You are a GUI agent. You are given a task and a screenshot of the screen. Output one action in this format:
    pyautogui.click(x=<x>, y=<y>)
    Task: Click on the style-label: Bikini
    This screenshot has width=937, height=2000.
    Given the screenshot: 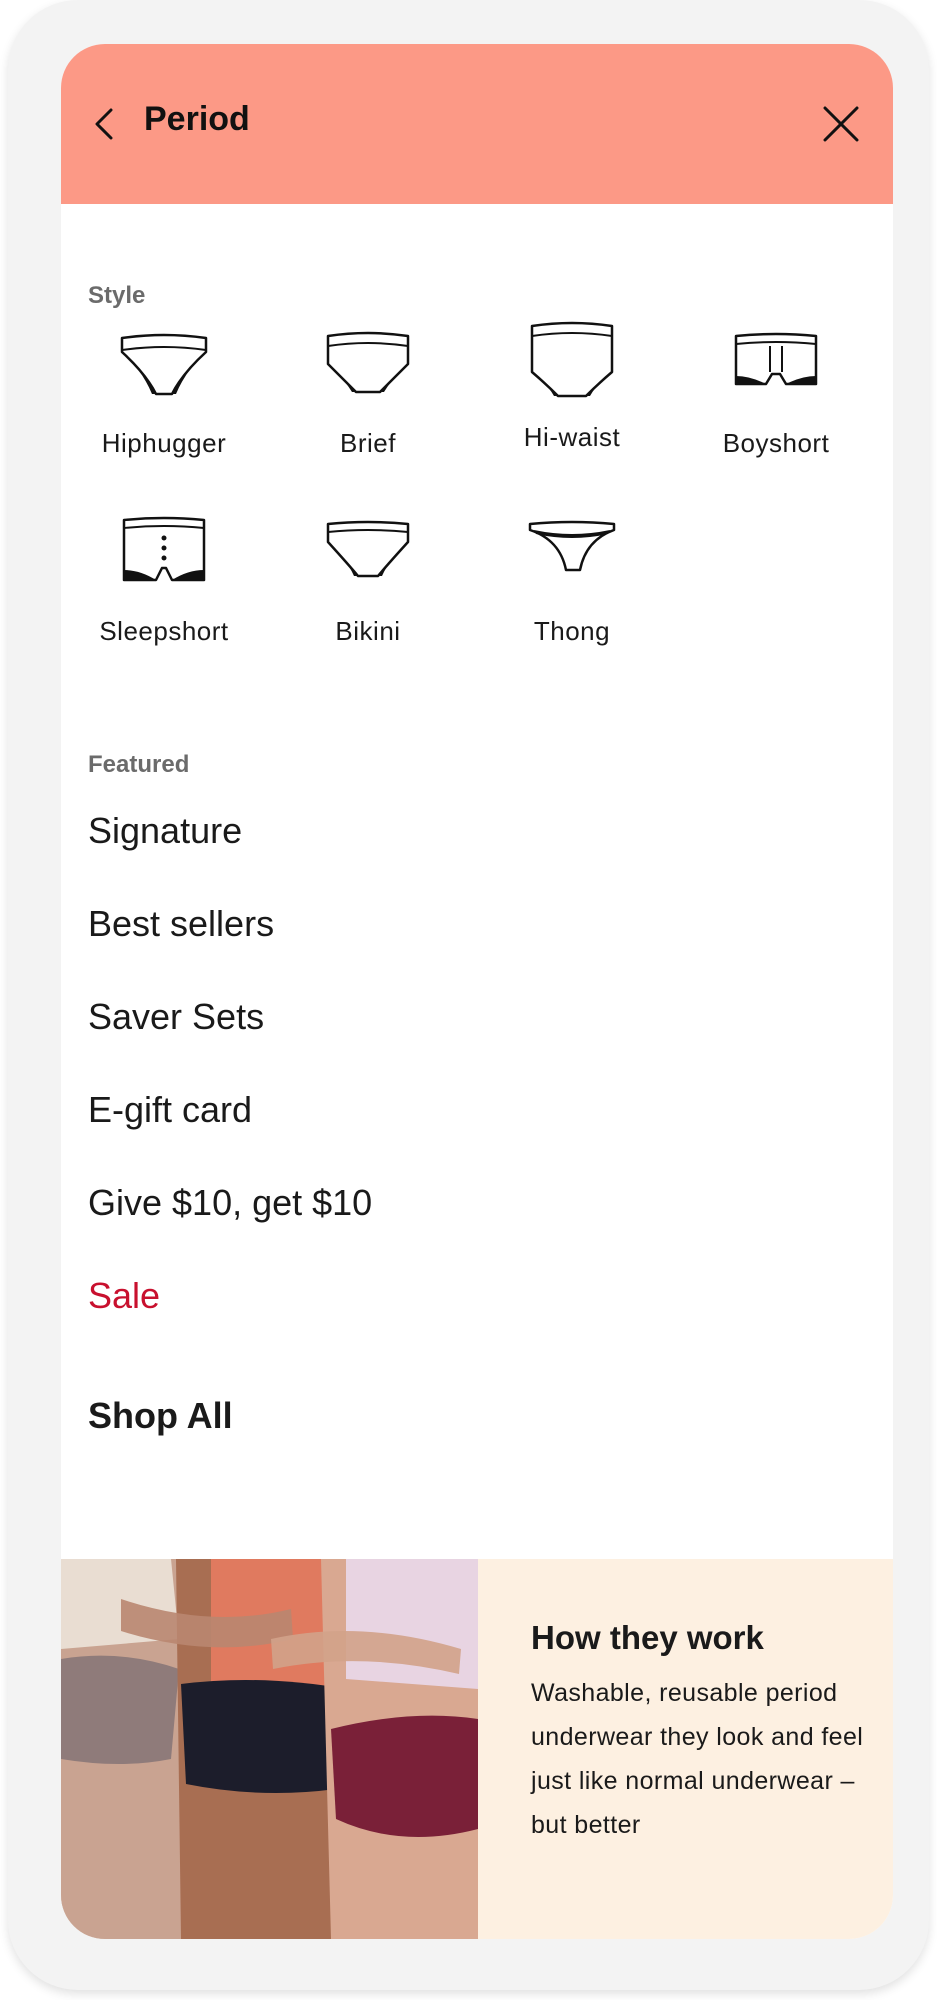 What is the action you would take?
    pyautogui.click(x=368, y=631)
    